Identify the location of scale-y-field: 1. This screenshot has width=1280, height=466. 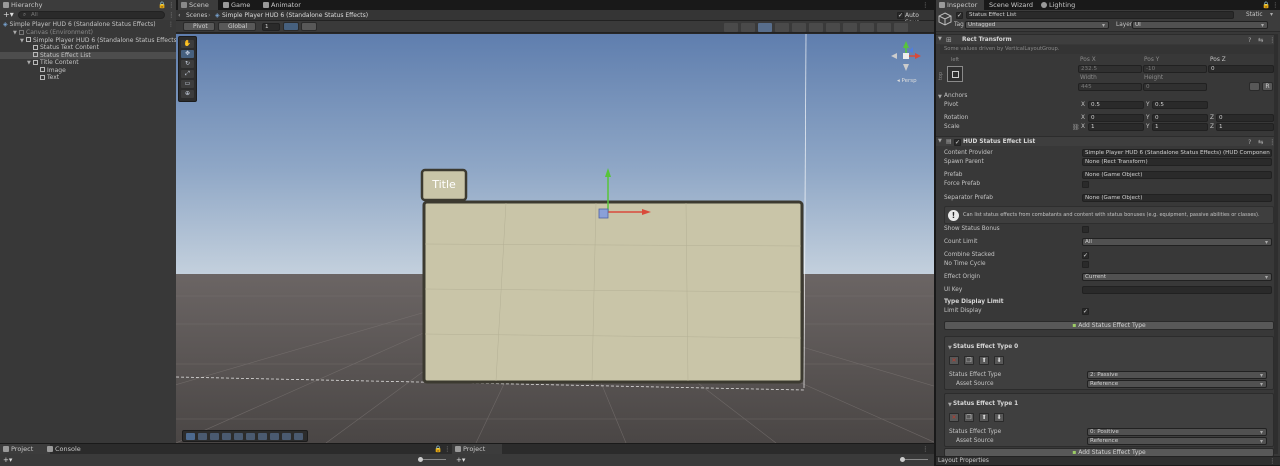
(1180, 127).